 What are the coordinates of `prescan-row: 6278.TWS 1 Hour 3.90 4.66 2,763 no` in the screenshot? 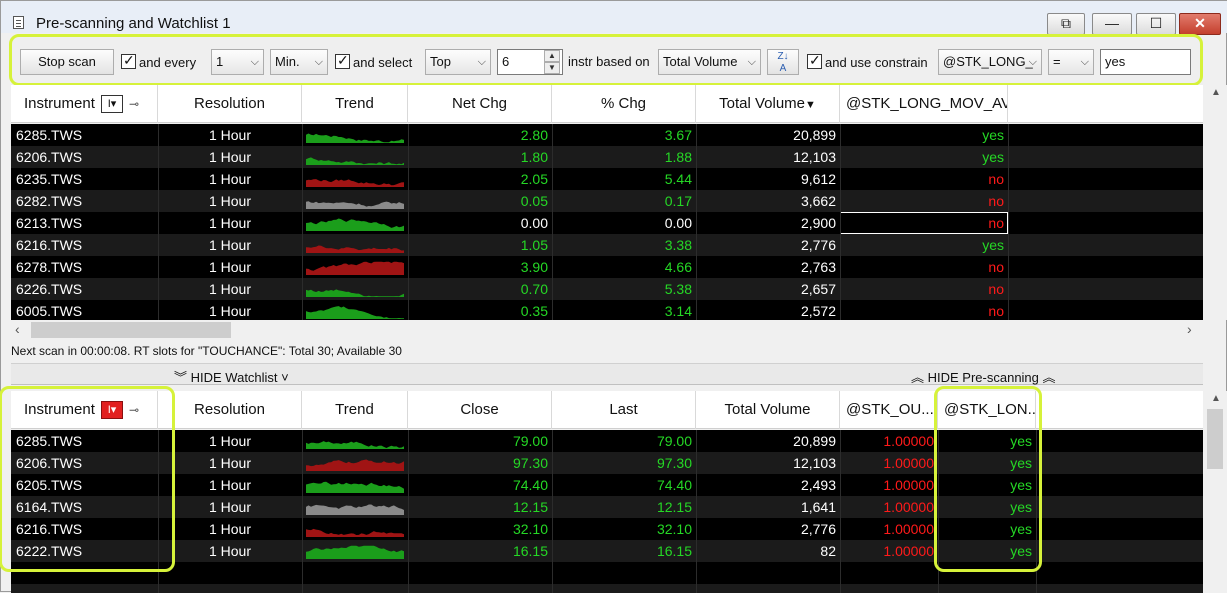 It's located at (607, 267).